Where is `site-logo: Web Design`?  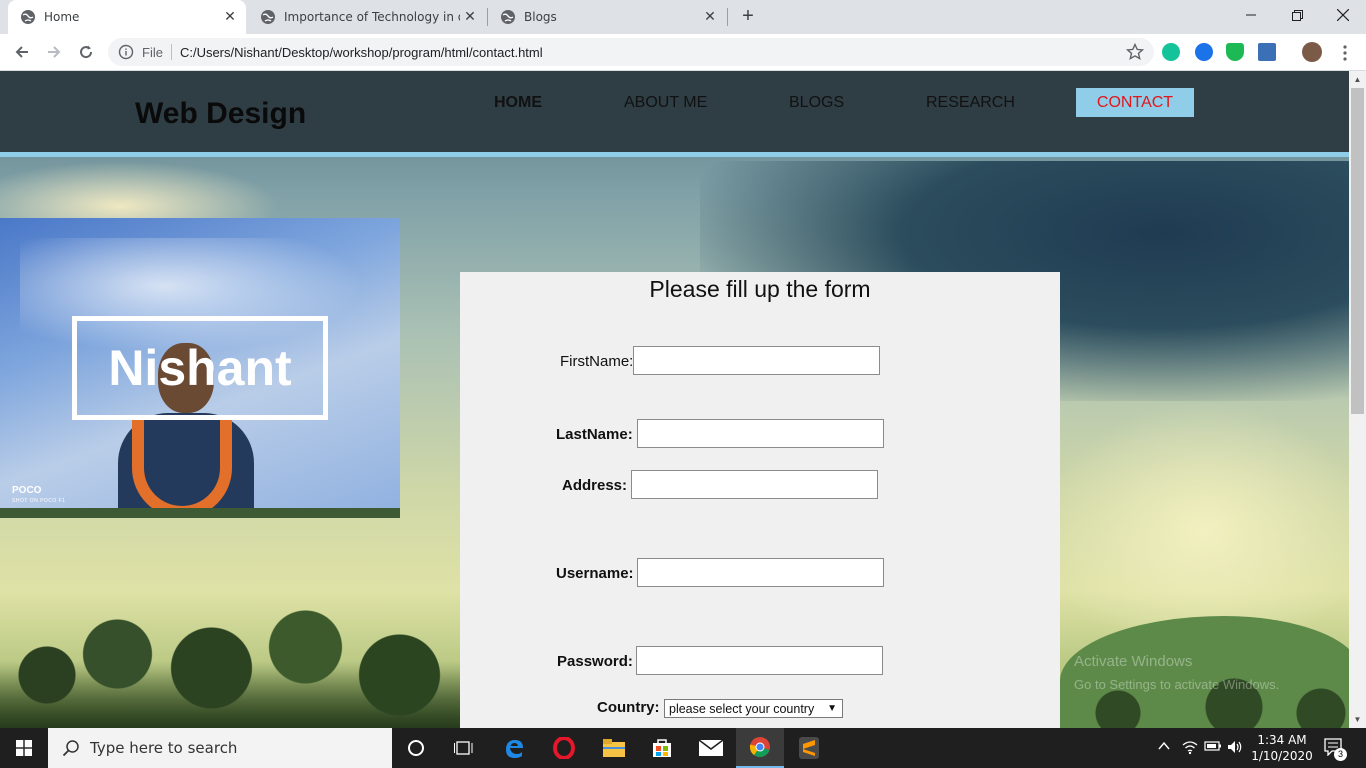
site-logo: Web Design is located at coordinates (220, 114).